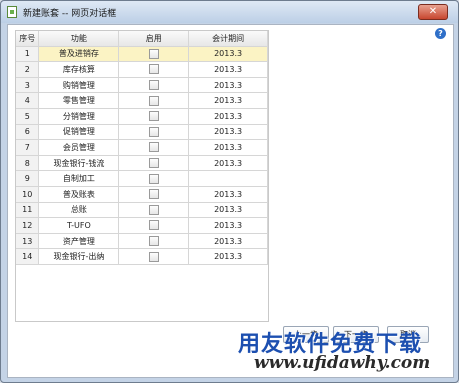 The height and width of the screenshot is (383, 459). What do you see at coordinates (79, 225) in the screenshot?
I see `row-function: T-UFO` at bounding box center [79, 225].